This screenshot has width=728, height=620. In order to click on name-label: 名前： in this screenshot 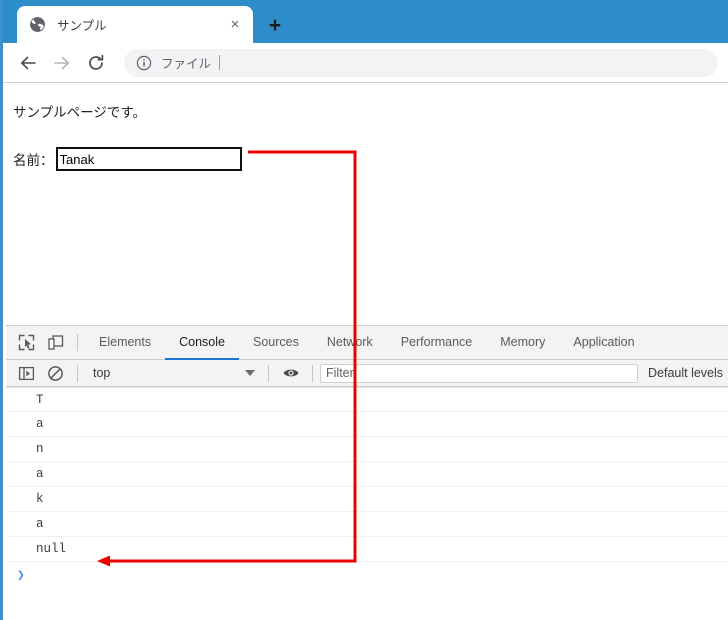, I will do `click(33, 160)`.